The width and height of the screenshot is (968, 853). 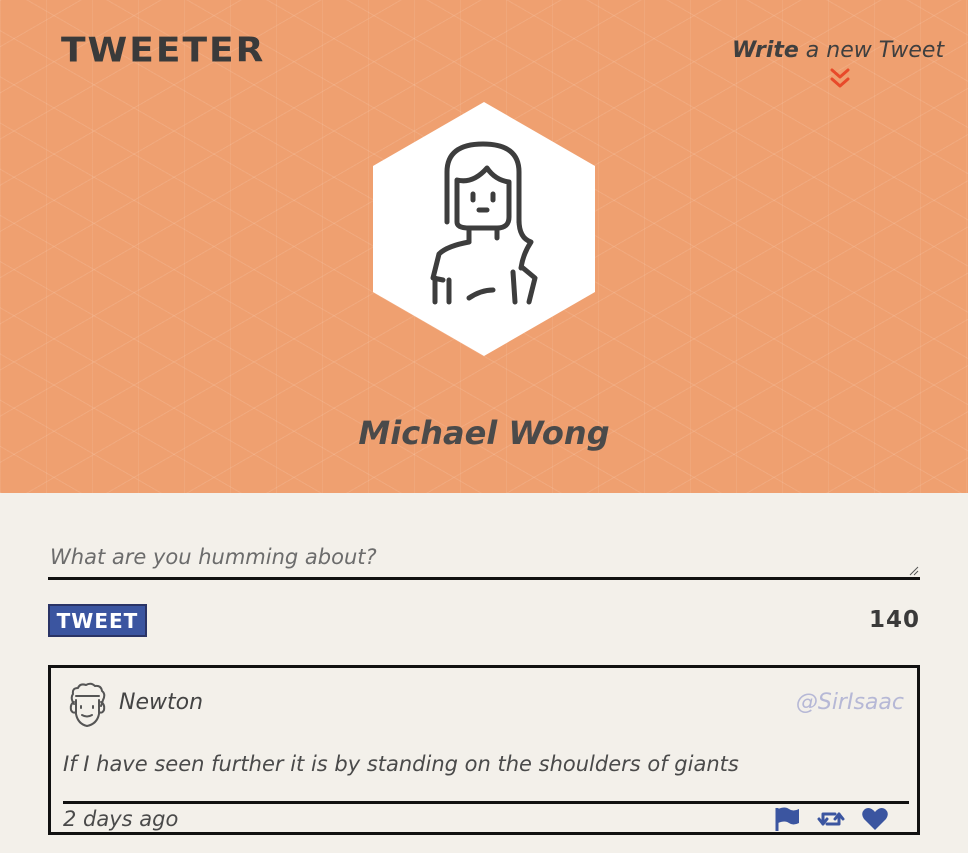 What do you see at coordinates (840, 79) in the screenshot?
I see `double-chevron-down-icon` at bounding box center [840, 79].